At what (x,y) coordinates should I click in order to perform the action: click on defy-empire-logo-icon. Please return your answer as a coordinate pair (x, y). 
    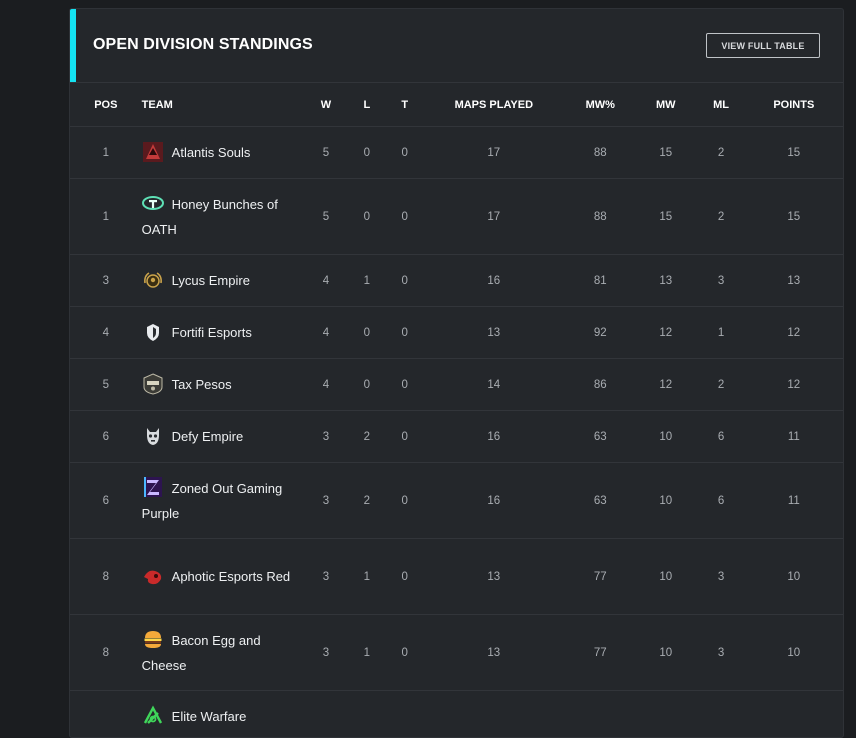
    Looking at the image, I should click on (153, 436).